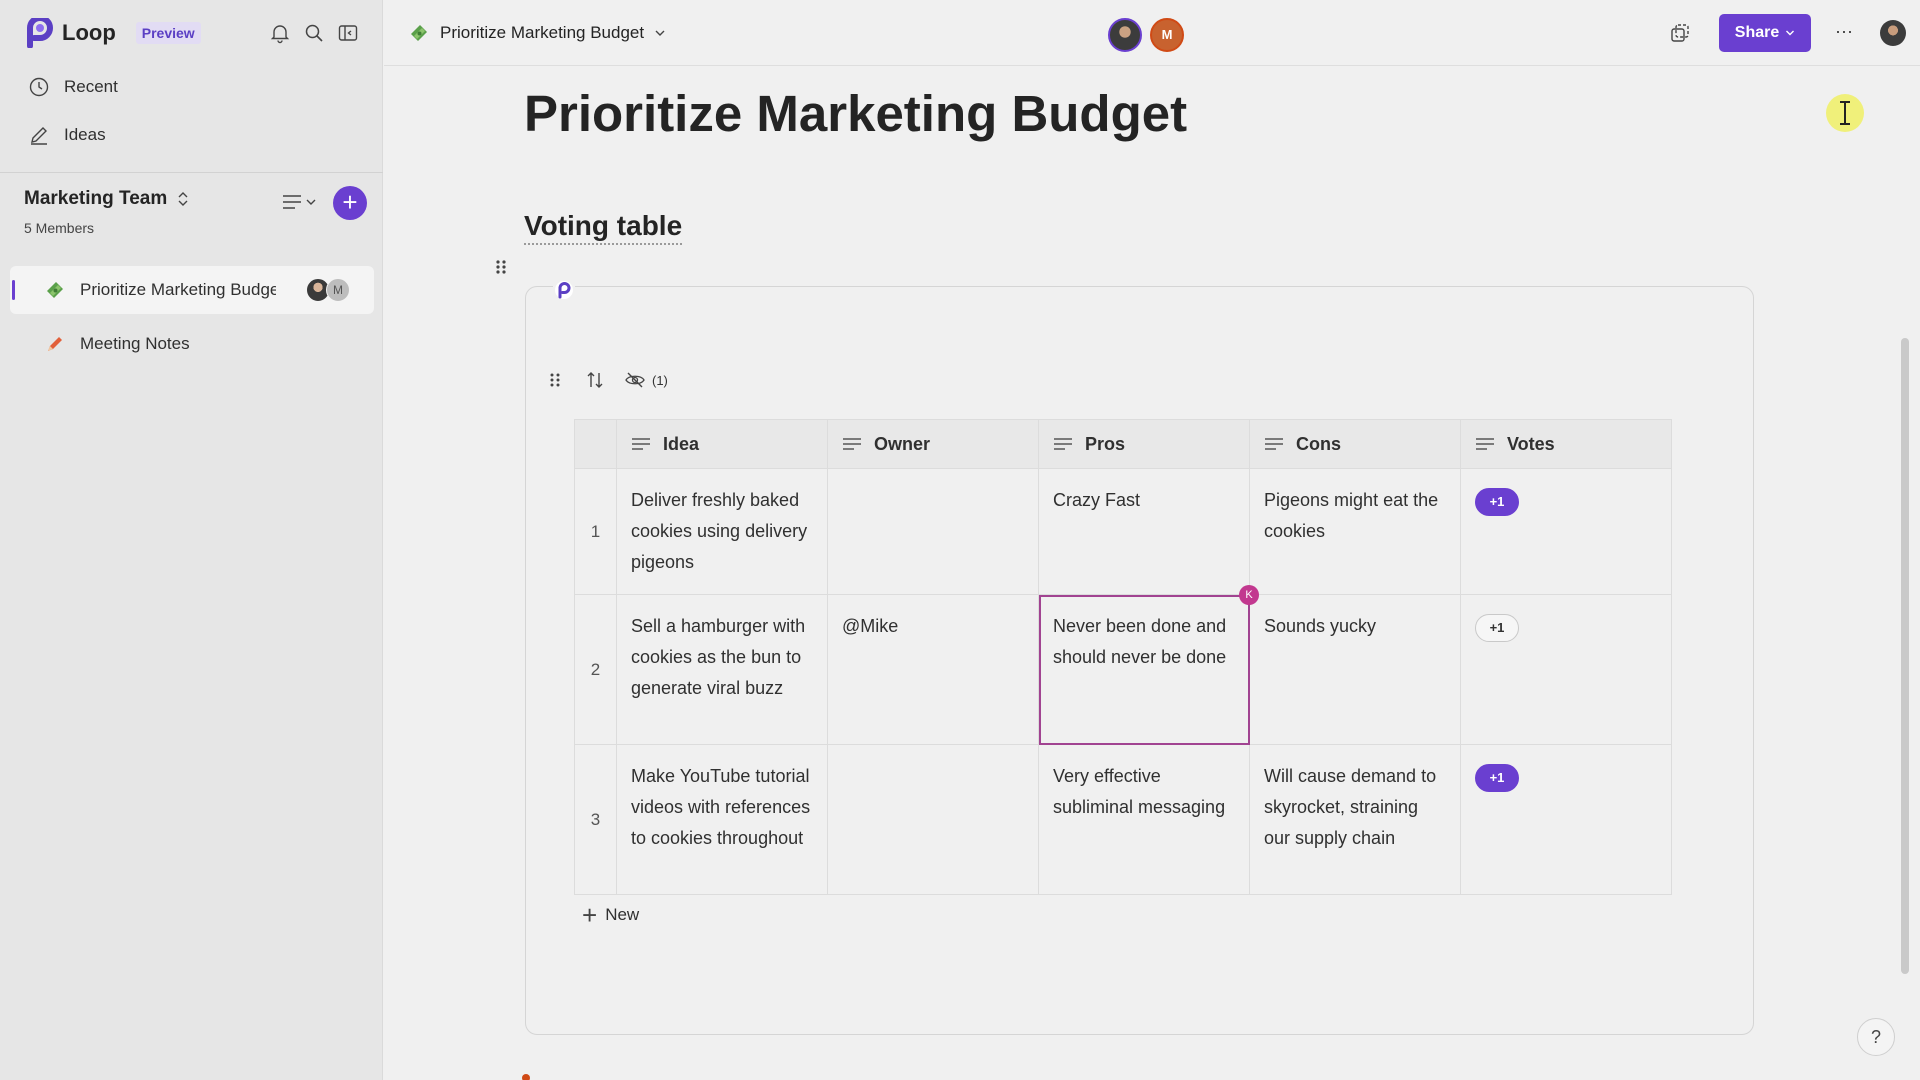  I want to click on eye-off-icon, so click(635, 380).